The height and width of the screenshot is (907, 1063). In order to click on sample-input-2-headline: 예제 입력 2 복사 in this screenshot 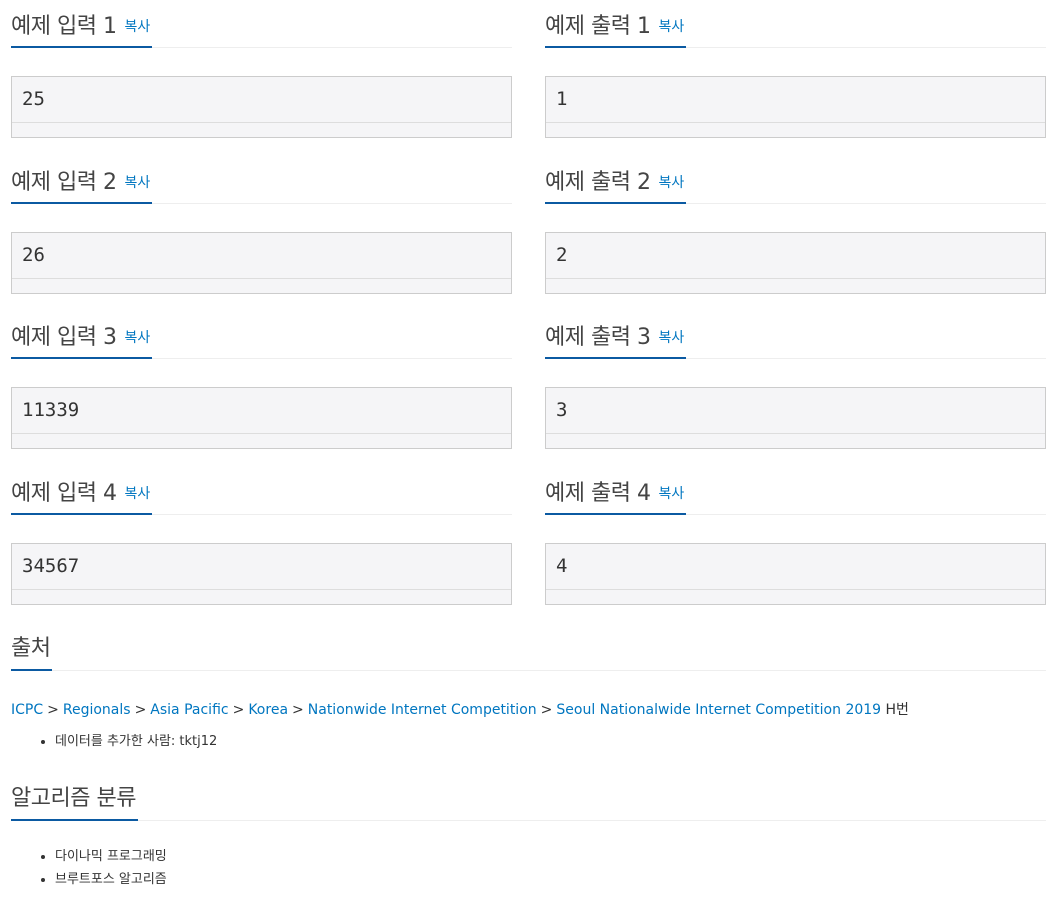, I will do `click(82, 181)`.